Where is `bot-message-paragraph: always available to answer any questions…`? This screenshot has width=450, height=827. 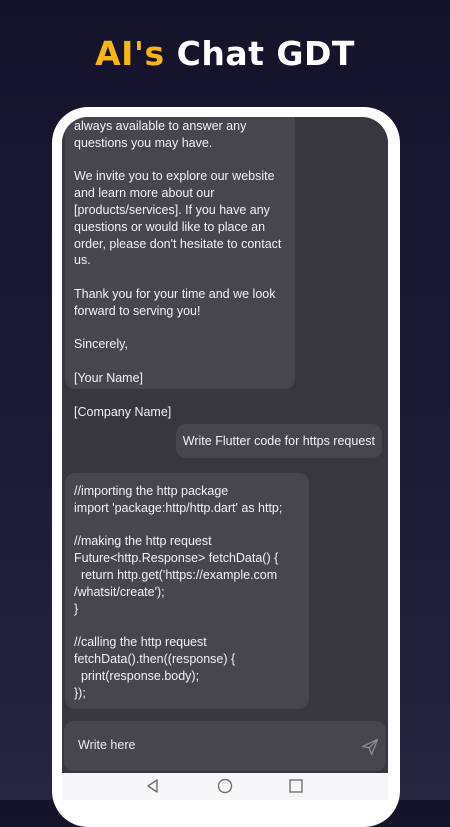
bot-message-paragraph: always available to answer any questions… is located at coordinates (160, 134).